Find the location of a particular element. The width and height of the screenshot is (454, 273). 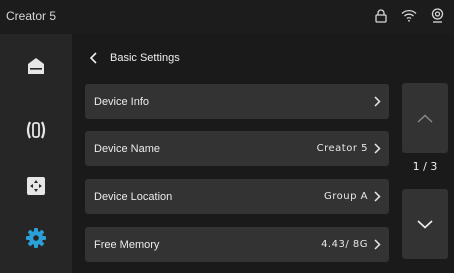

lock-icon is located at coordinates (381, 15).